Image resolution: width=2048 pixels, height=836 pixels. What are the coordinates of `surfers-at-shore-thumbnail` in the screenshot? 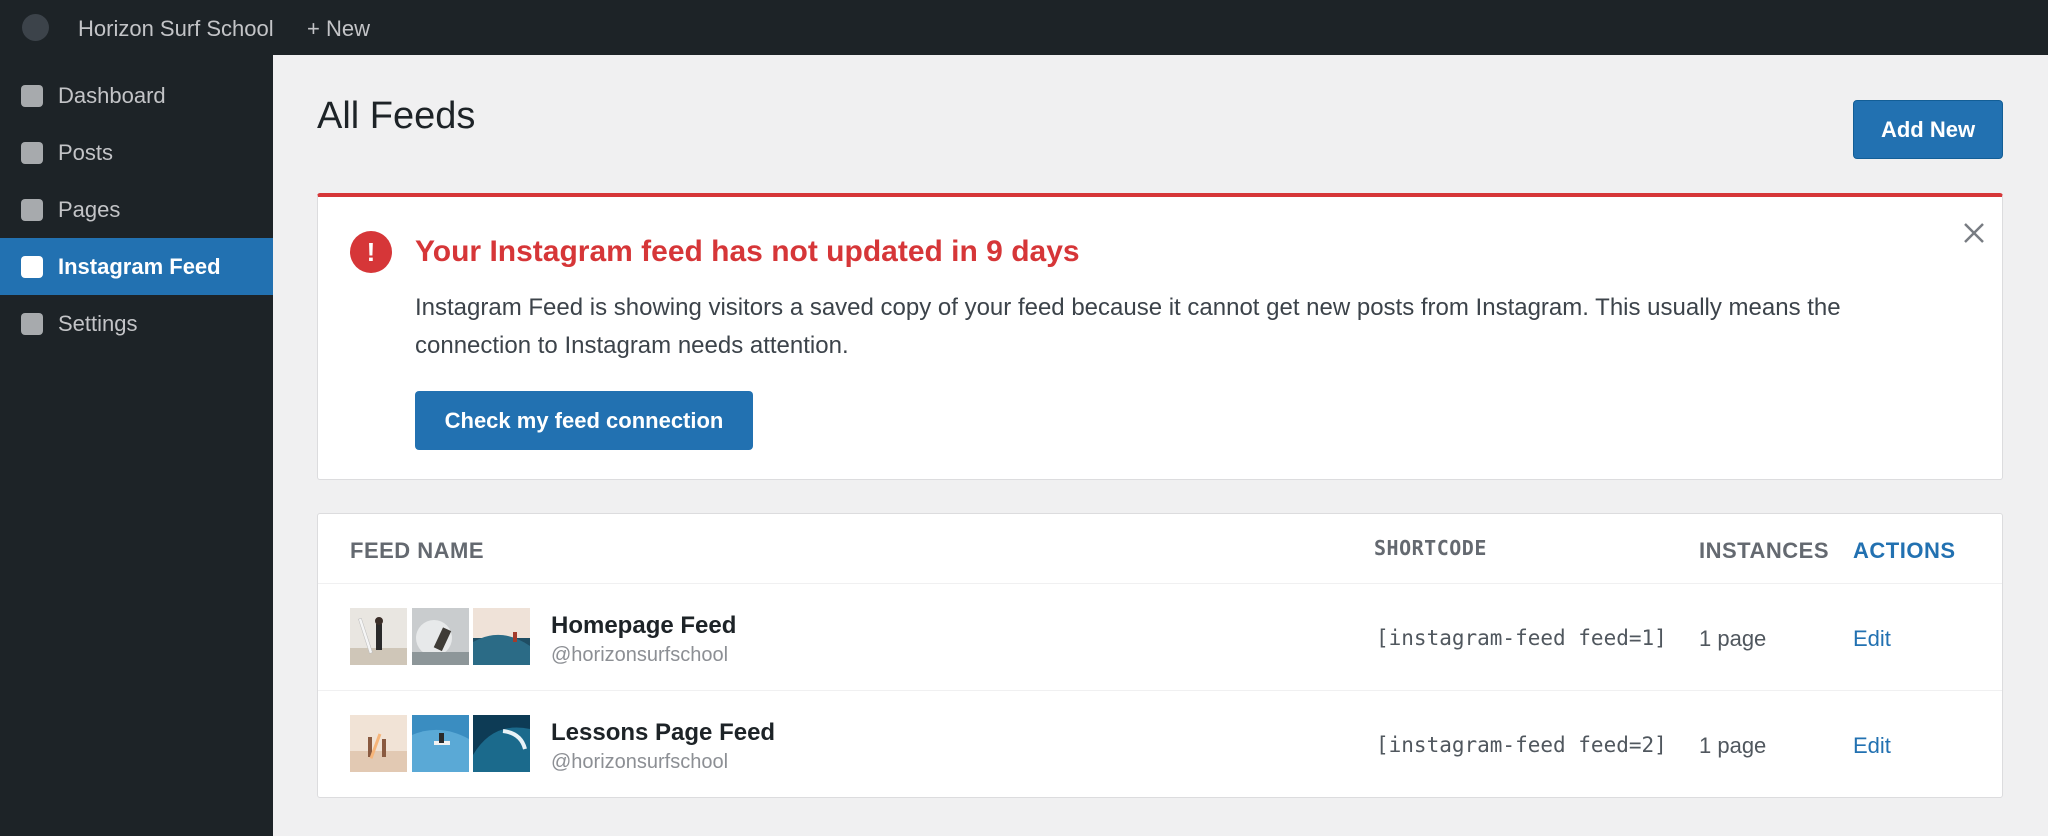 It's located at (378, 743).